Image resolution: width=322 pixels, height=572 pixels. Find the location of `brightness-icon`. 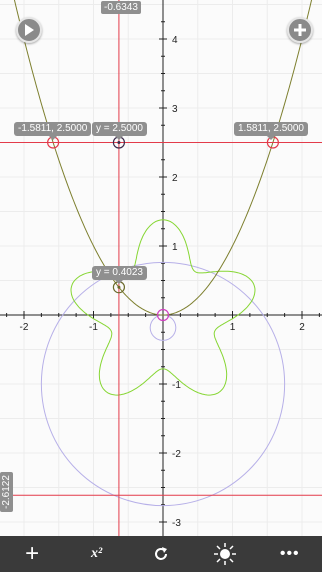

brightness-icon is located at coordinates (225, 554).